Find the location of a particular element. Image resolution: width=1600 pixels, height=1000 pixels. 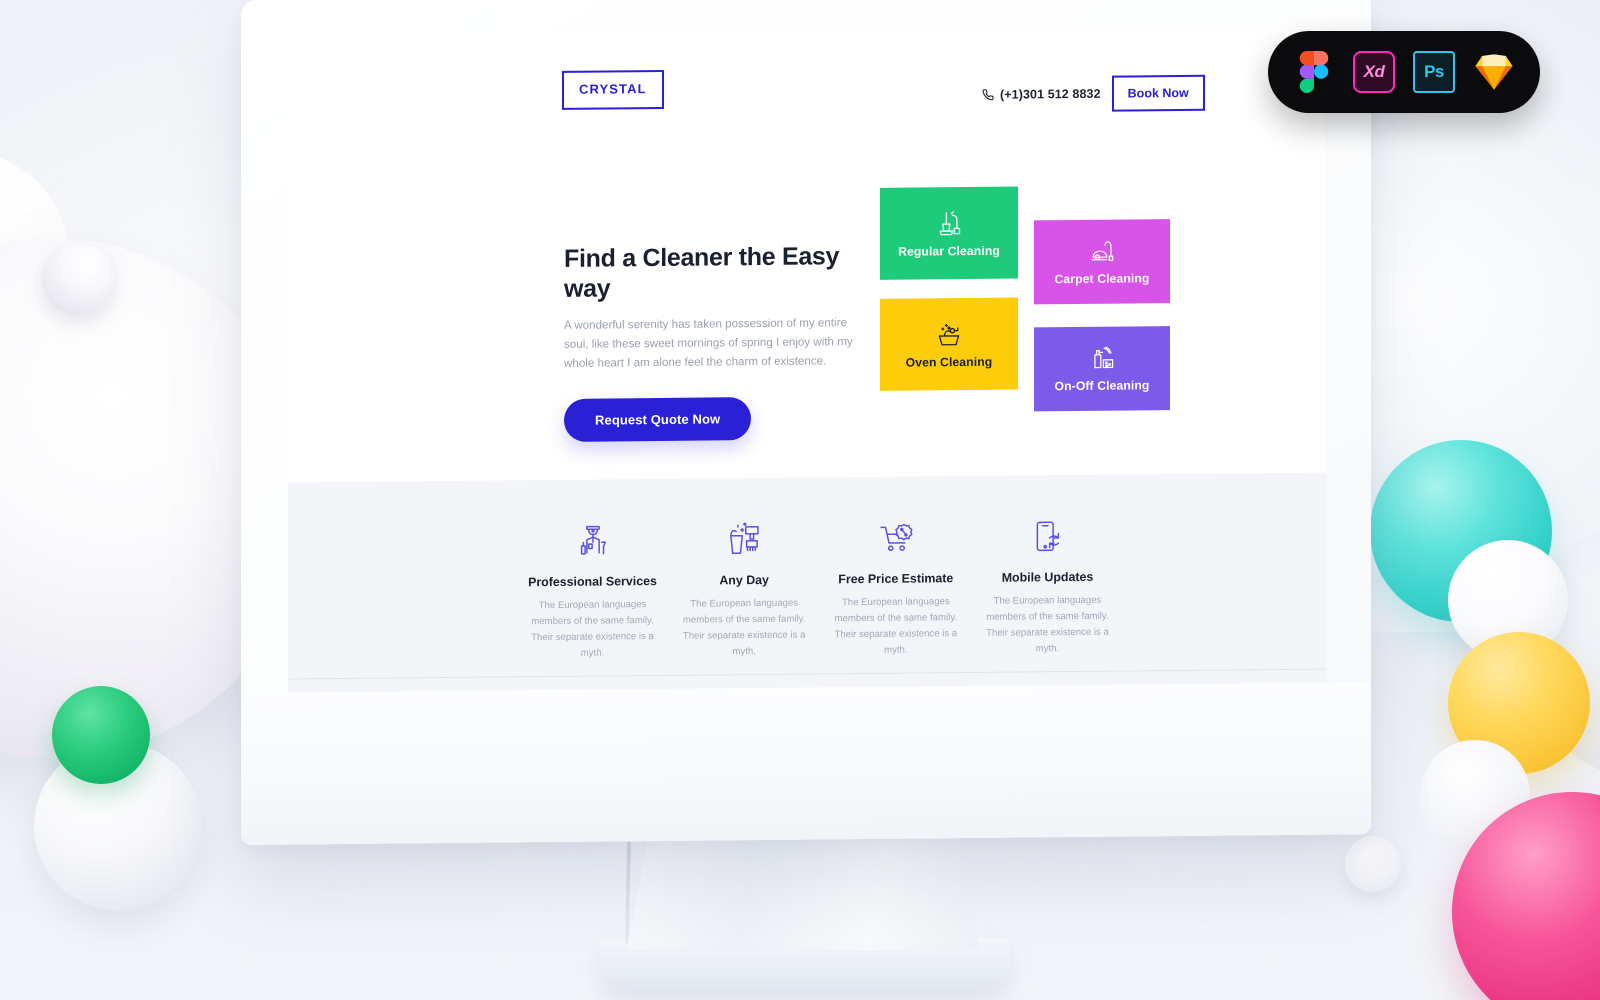

phone-number: (+1)301 512 8832 is located at coordinates (1050, 94).